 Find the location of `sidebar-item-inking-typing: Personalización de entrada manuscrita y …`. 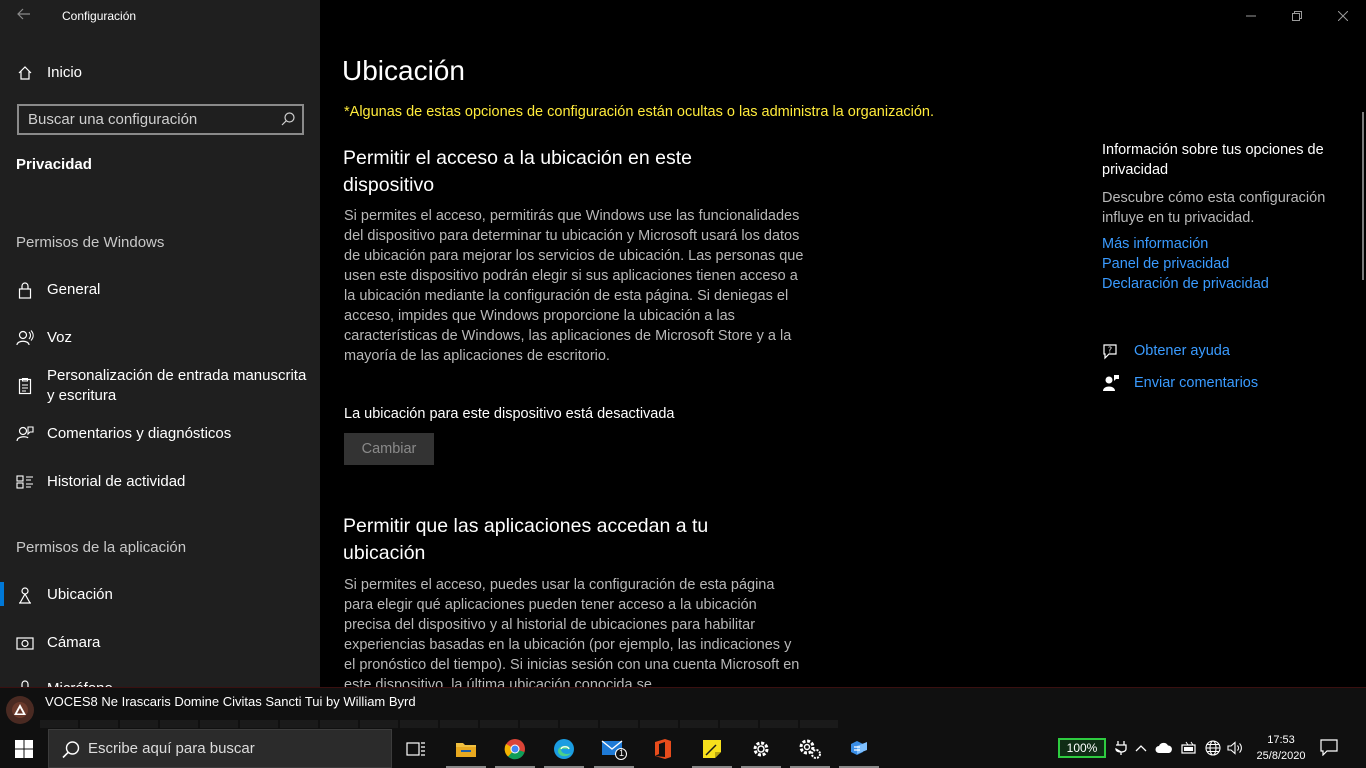

sidebar-item-inking-typing: Personalización de entrada manuscrita y … is located at coordinates (160, 386).